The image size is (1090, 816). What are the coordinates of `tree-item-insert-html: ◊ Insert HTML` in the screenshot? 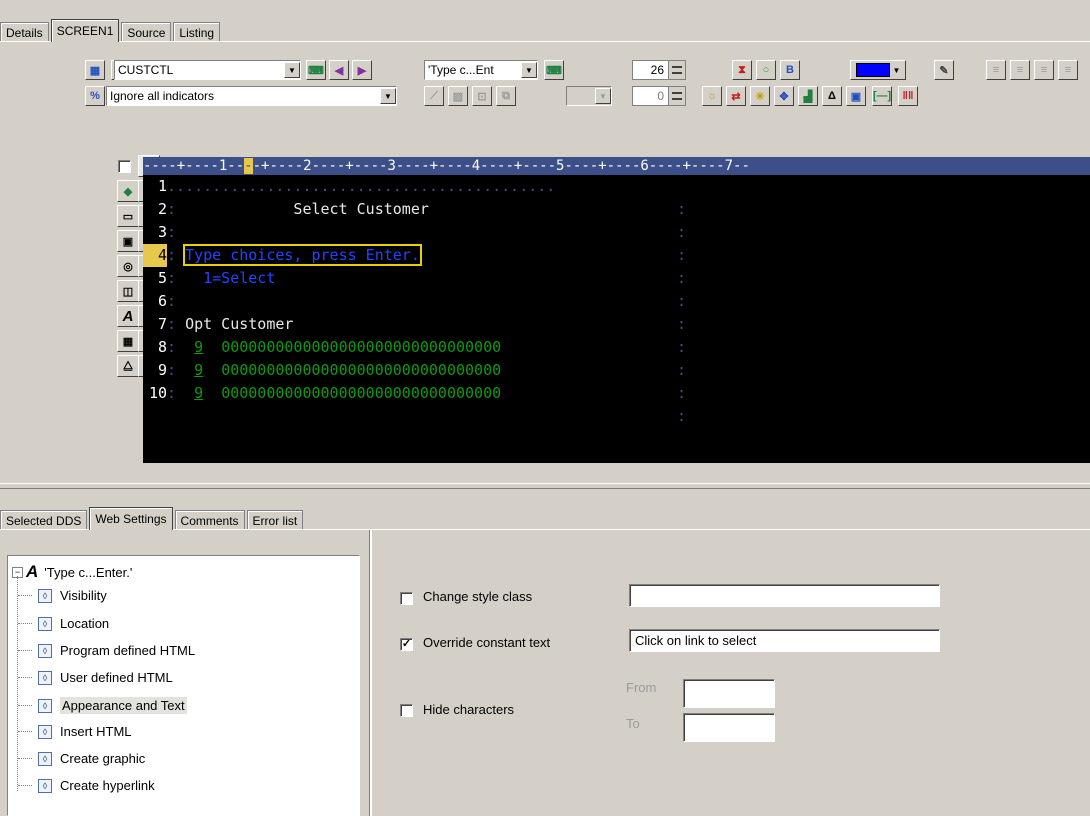 It's located at (75, 731).